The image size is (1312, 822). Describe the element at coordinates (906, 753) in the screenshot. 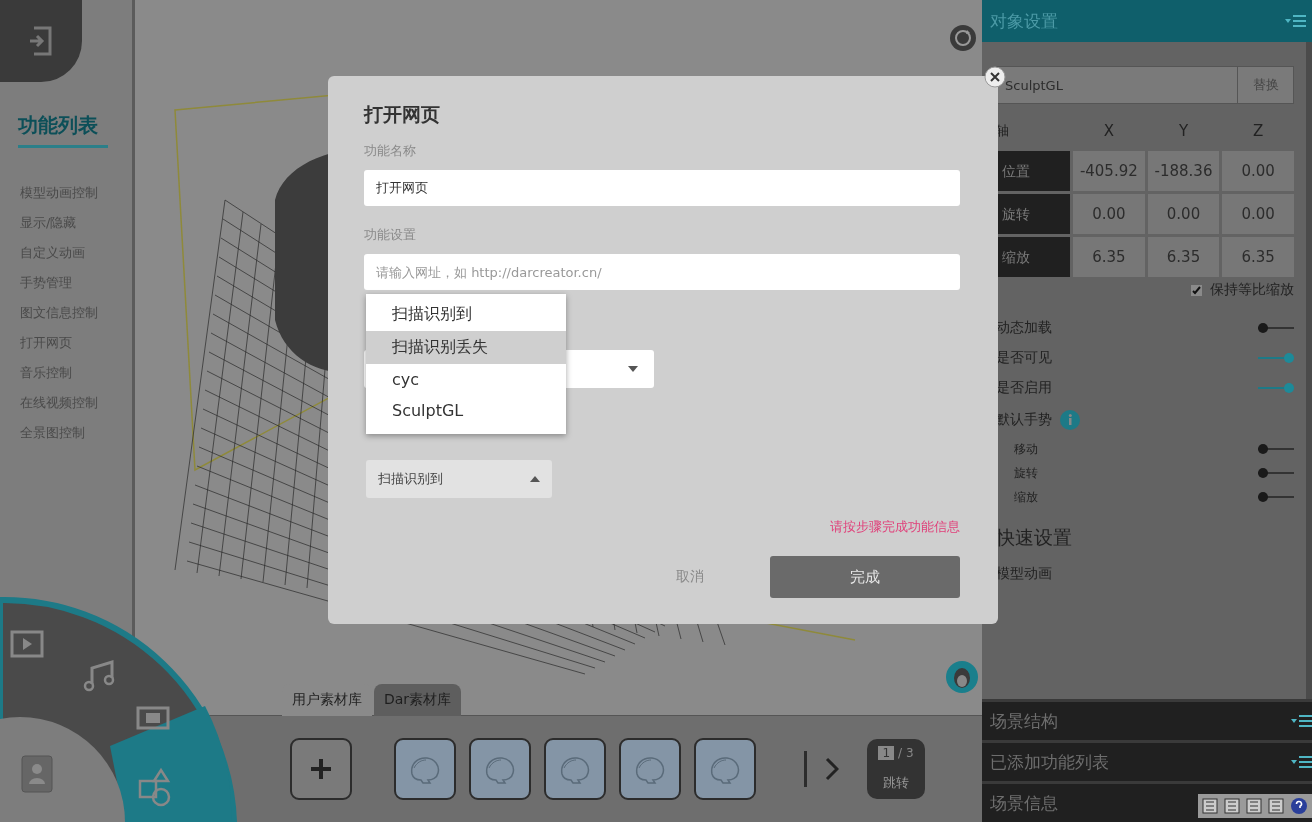

I see `page-total: / 3` at that location.